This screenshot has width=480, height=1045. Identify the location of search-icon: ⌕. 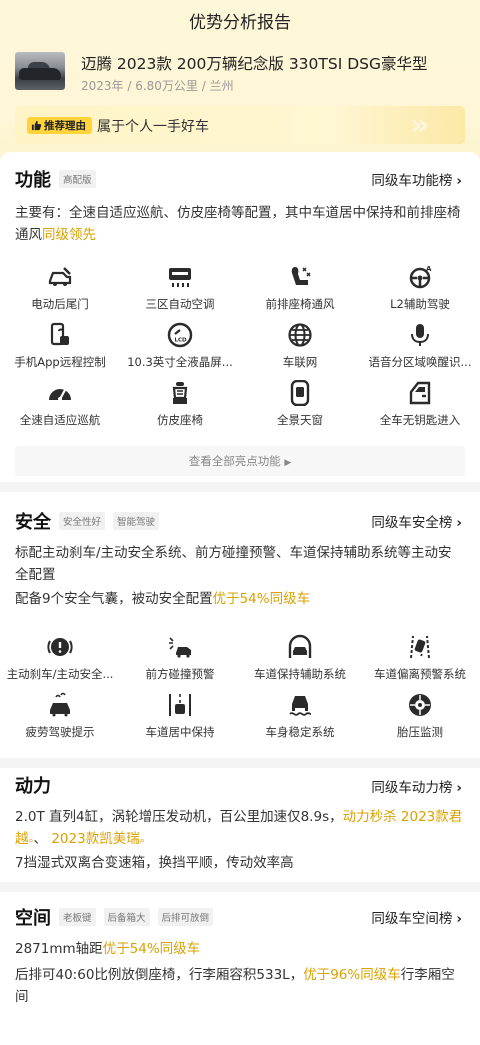
(142, 841).